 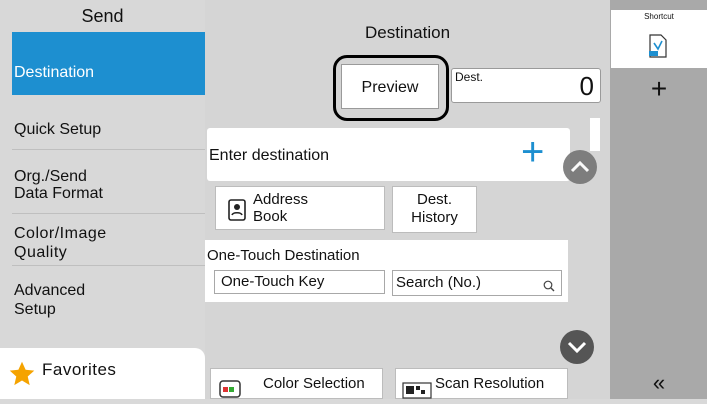 What do you see at coordinates (659, 383) in the screenshot?
I see `collapse-button: «` at bounding box center [659, 383].